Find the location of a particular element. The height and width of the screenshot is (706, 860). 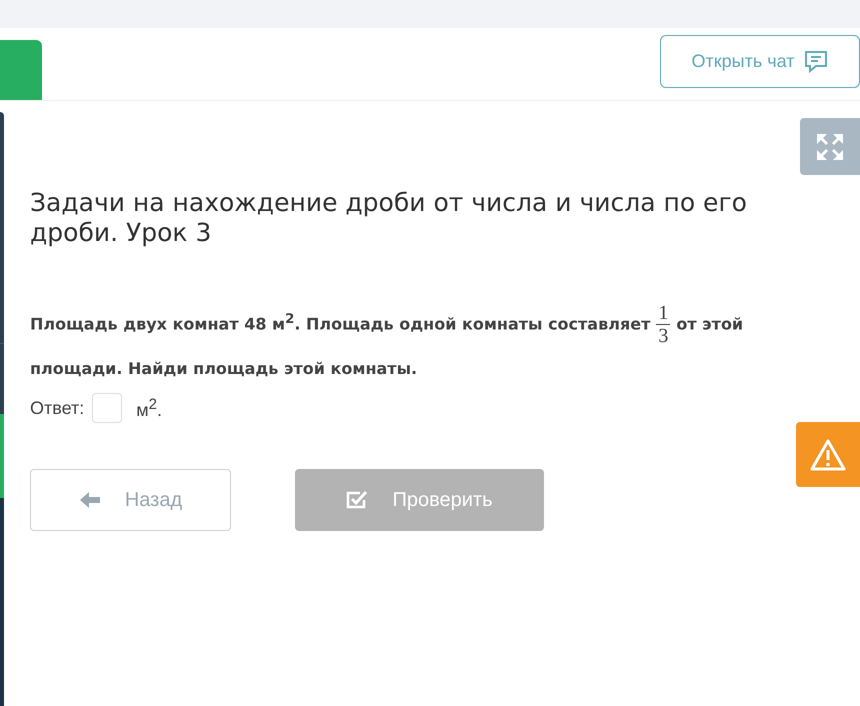

open-chat-button: Открыть чат is located at coordinates (760, 61).